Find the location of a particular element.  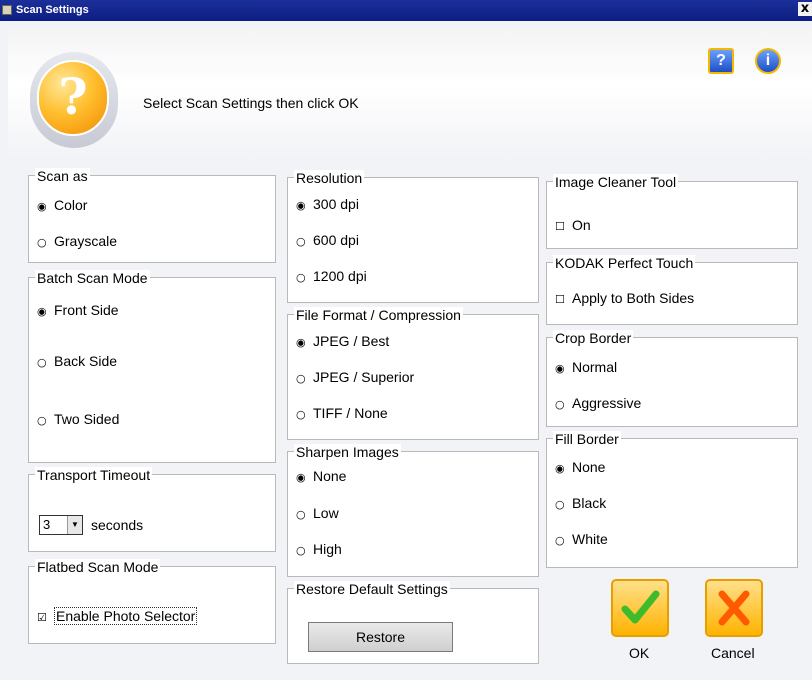

radio-600-dpi: ○ 600 dpi is located at coordinates (327, 240).